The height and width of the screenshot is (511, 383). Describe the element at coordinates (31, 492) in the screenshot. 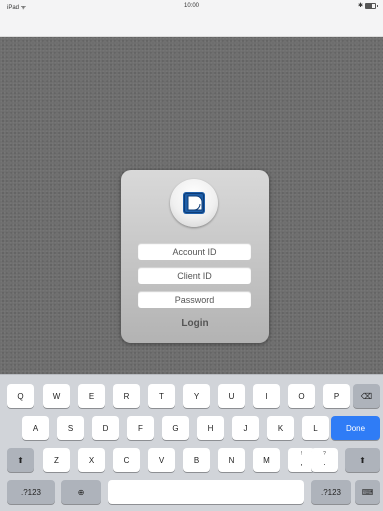

I see `numbers-key-left: .?123` at that location.